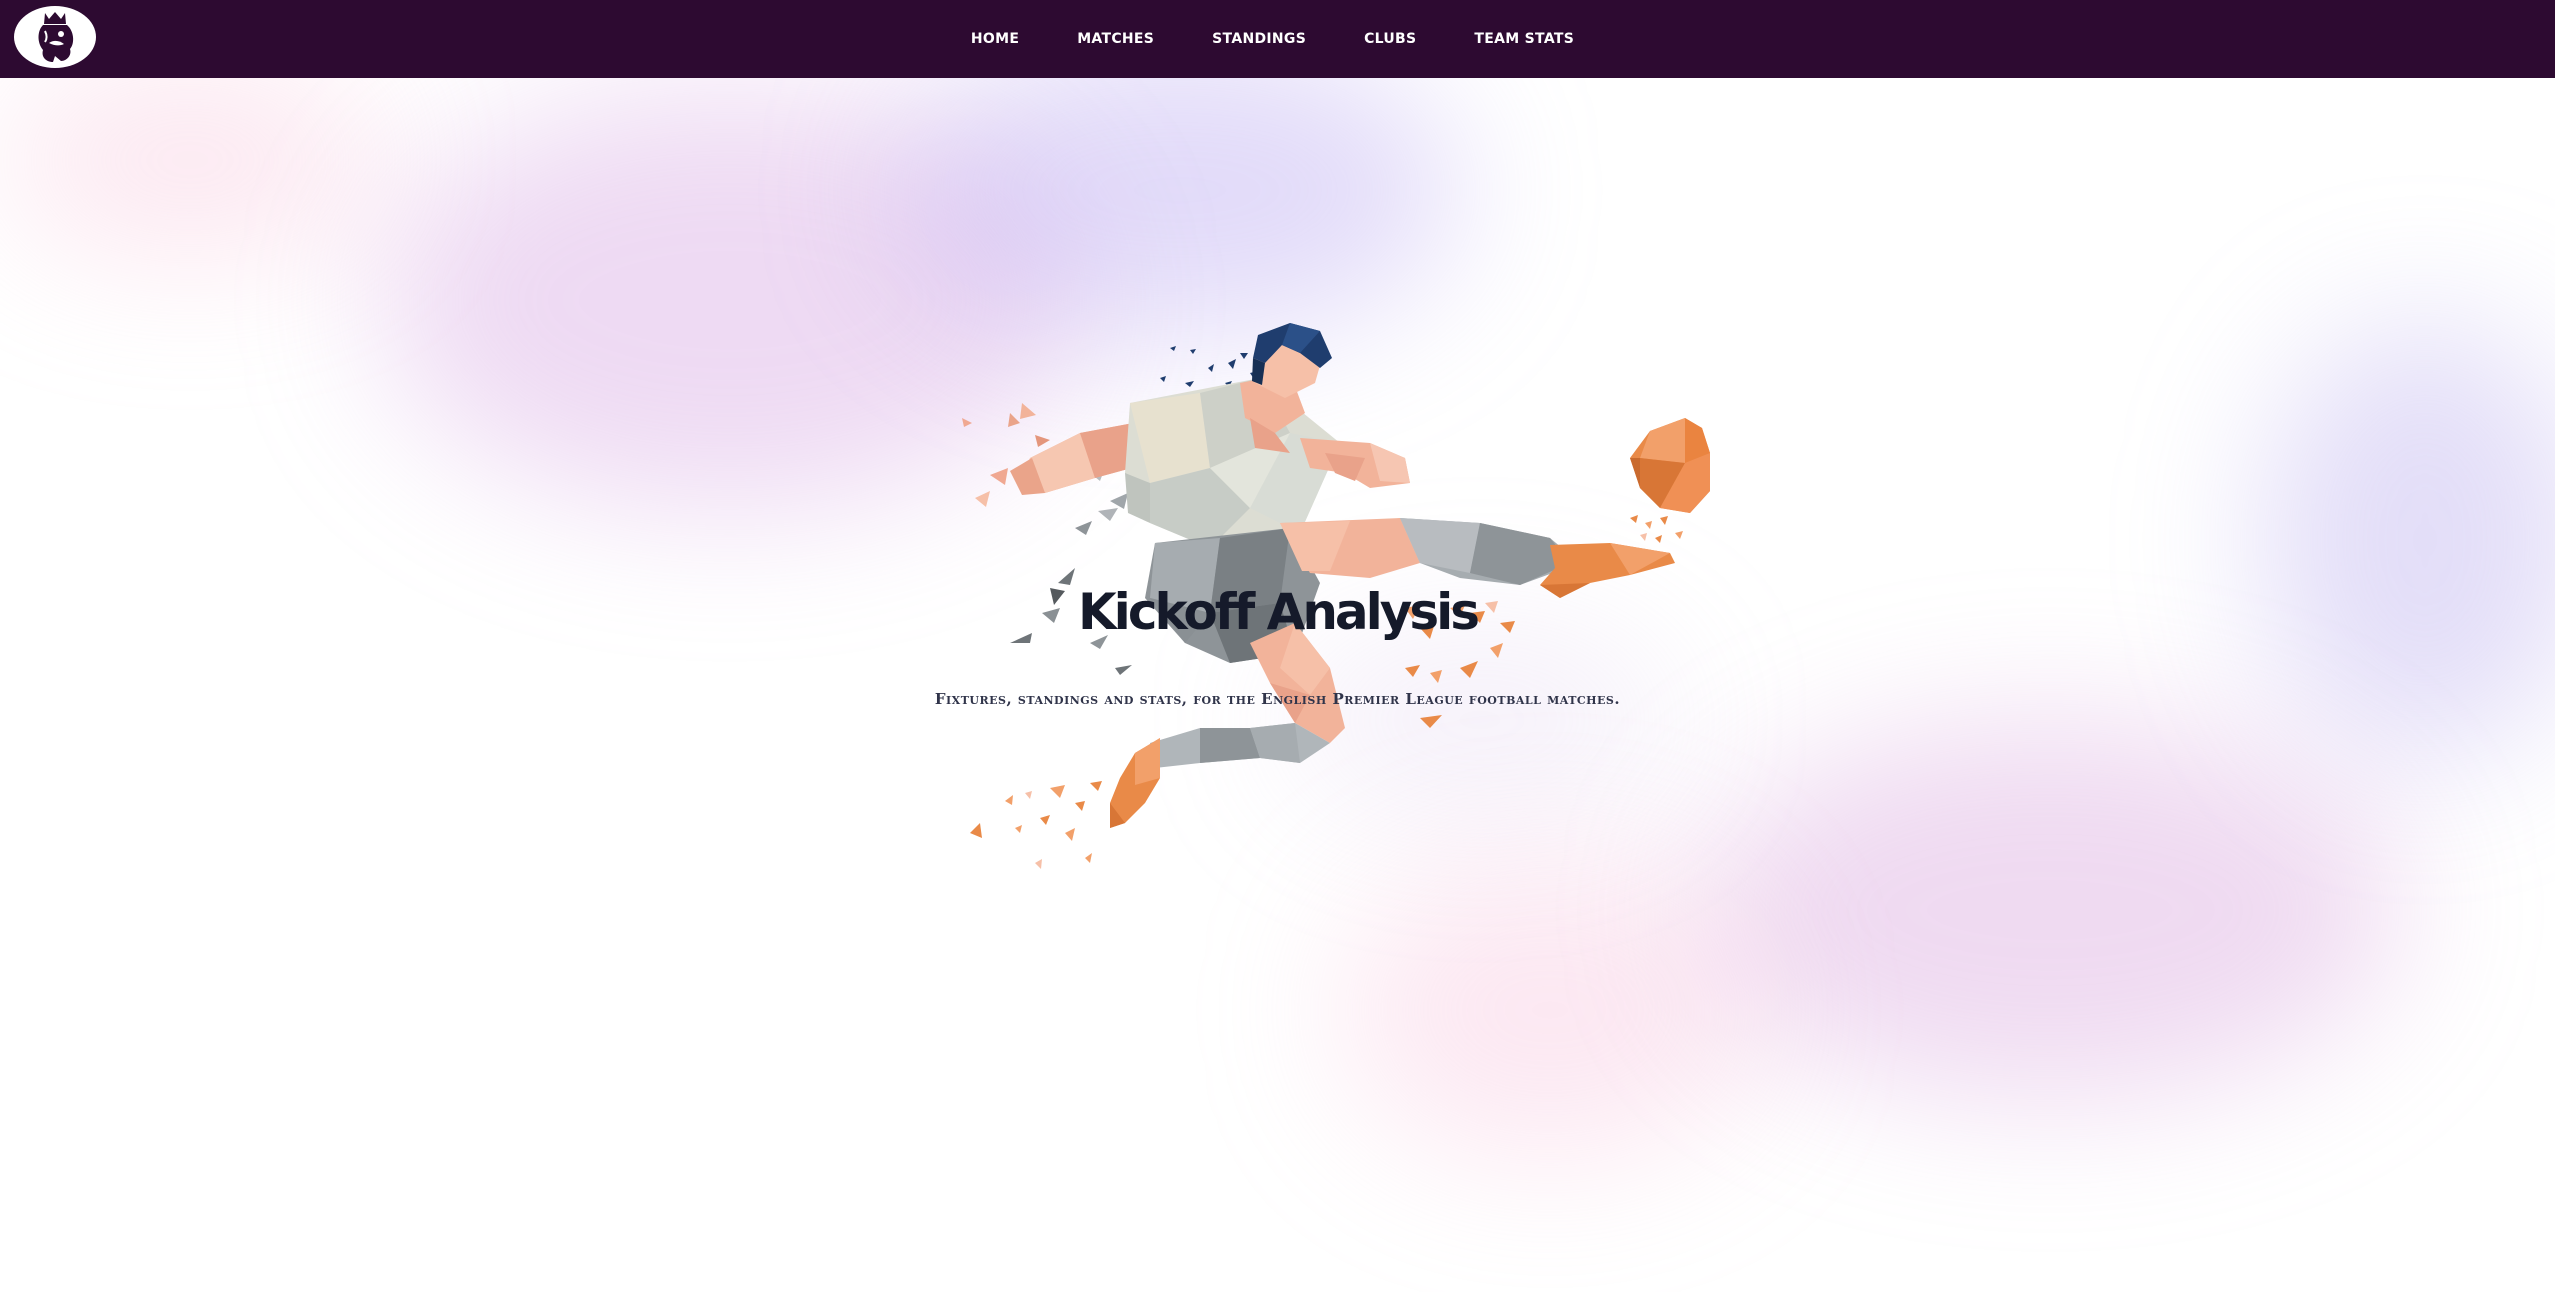  What do you see at coordinates (995, 39) in the screenshot?
I see `nav-home: Home` at bounding box center [995, 39].